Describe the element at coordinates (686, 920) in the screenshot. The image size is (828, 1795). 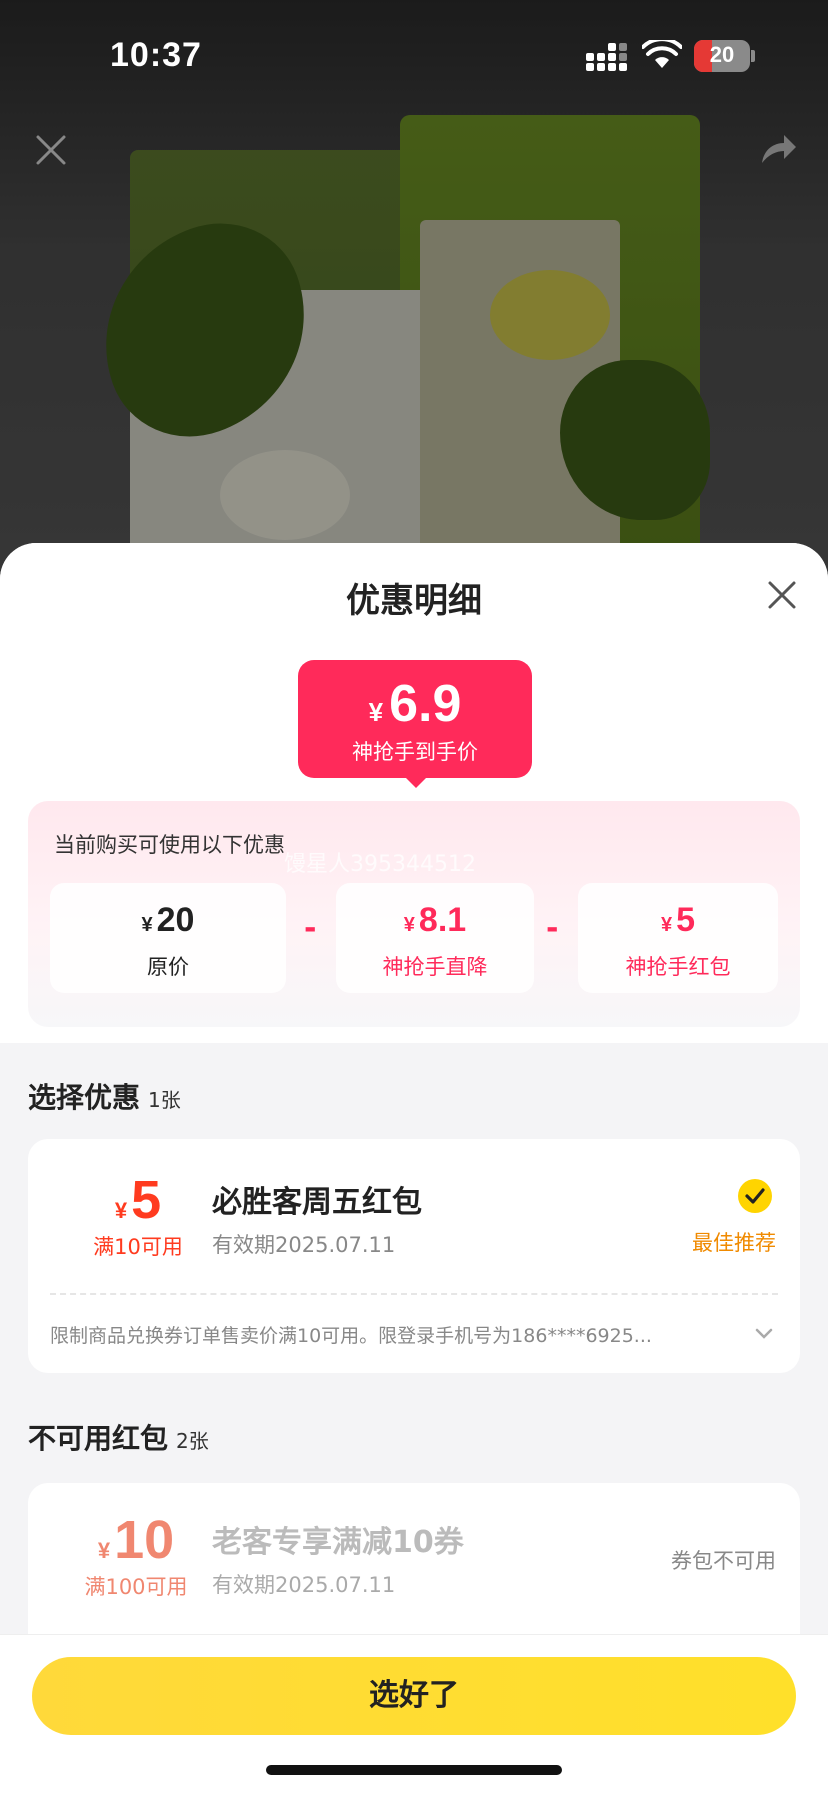
I see `red-packet-amount: 5` at that location.